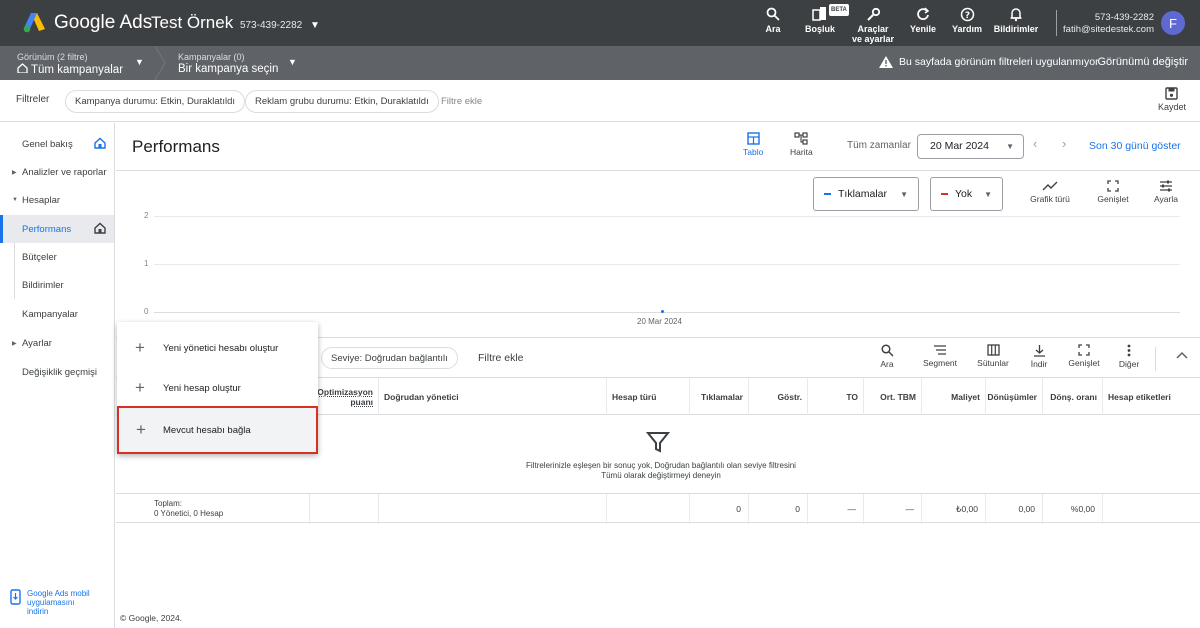 This screenshot has height=628, width=1200. What do you see at coordinates (217, 430) in the screenshot?
I see `menu-item-link-existing-account: + Mevcut hesabı bağla` at bounding box center [217, 430].